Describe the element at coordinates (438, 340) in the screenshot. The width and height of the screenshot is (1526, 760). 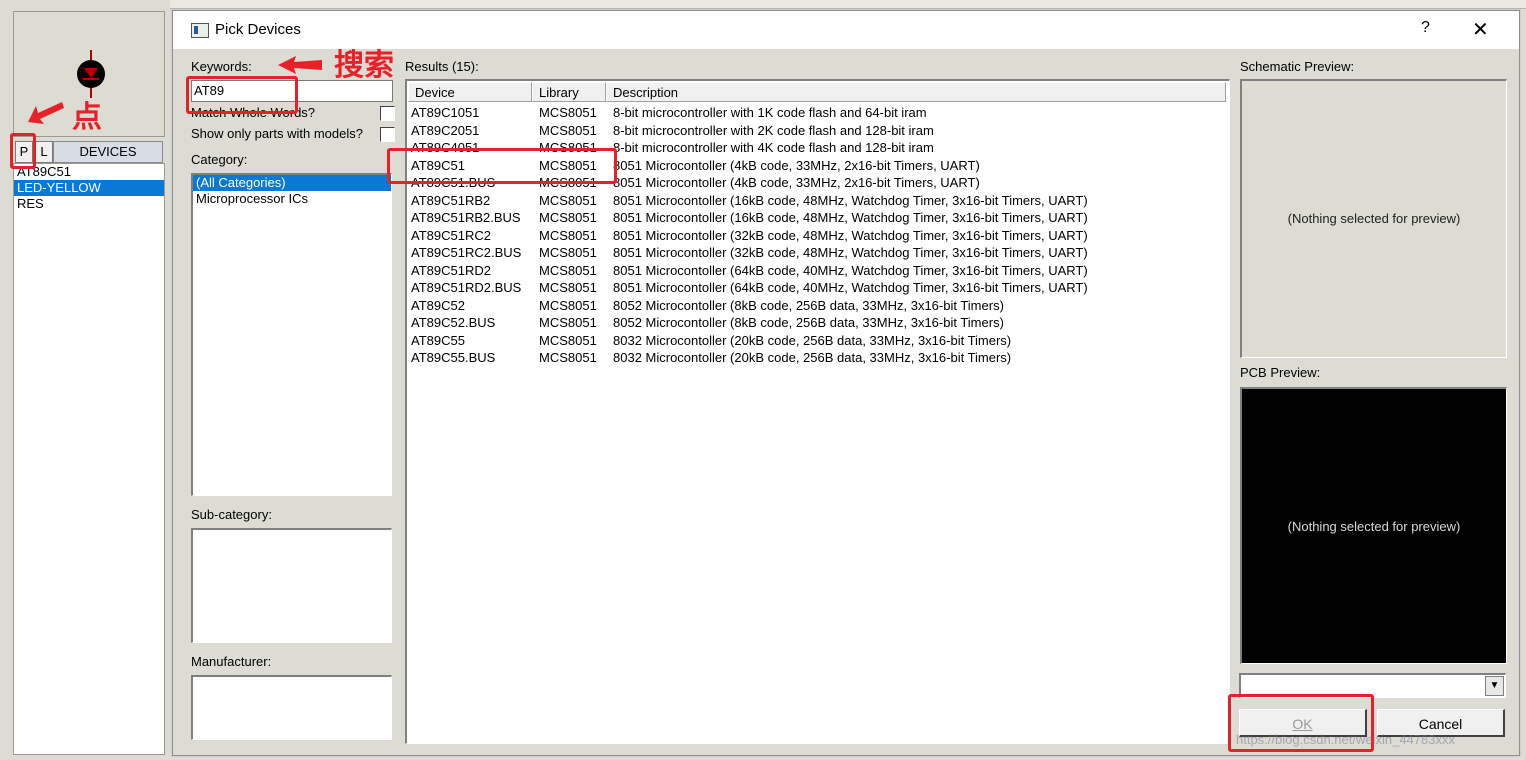
I see `device-cell: AT89C55` at that location.